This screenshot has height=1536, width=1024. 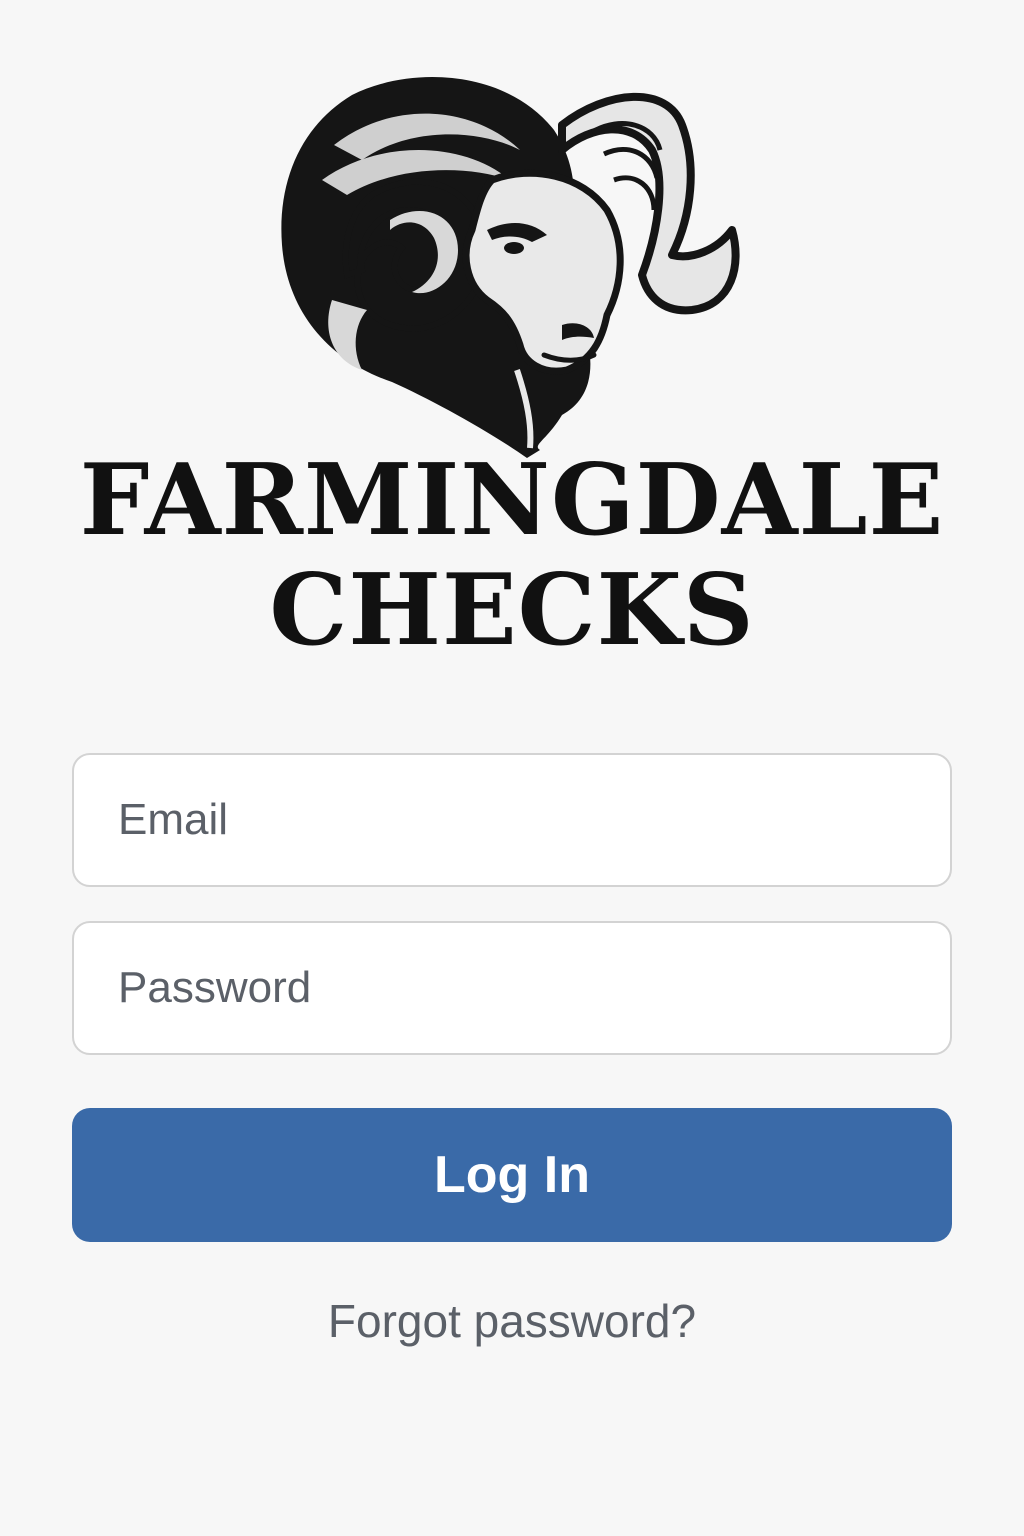 What do you see at coordinates (512, 820) in the screenshot?
I see `email-field` at bounding box center [512, 820].